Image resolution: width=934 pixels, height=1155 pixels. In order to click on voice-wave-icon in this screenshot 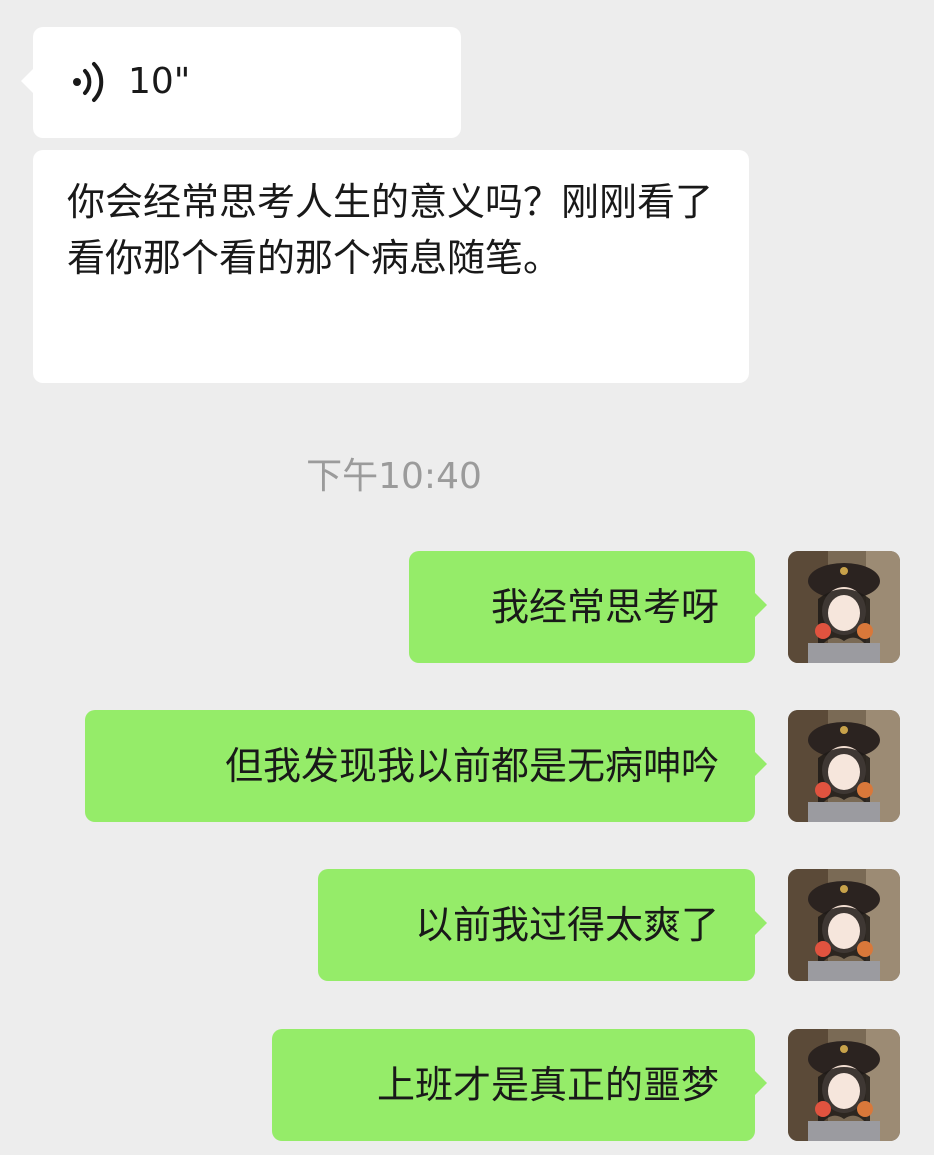, I will do `click(92, 82)`.